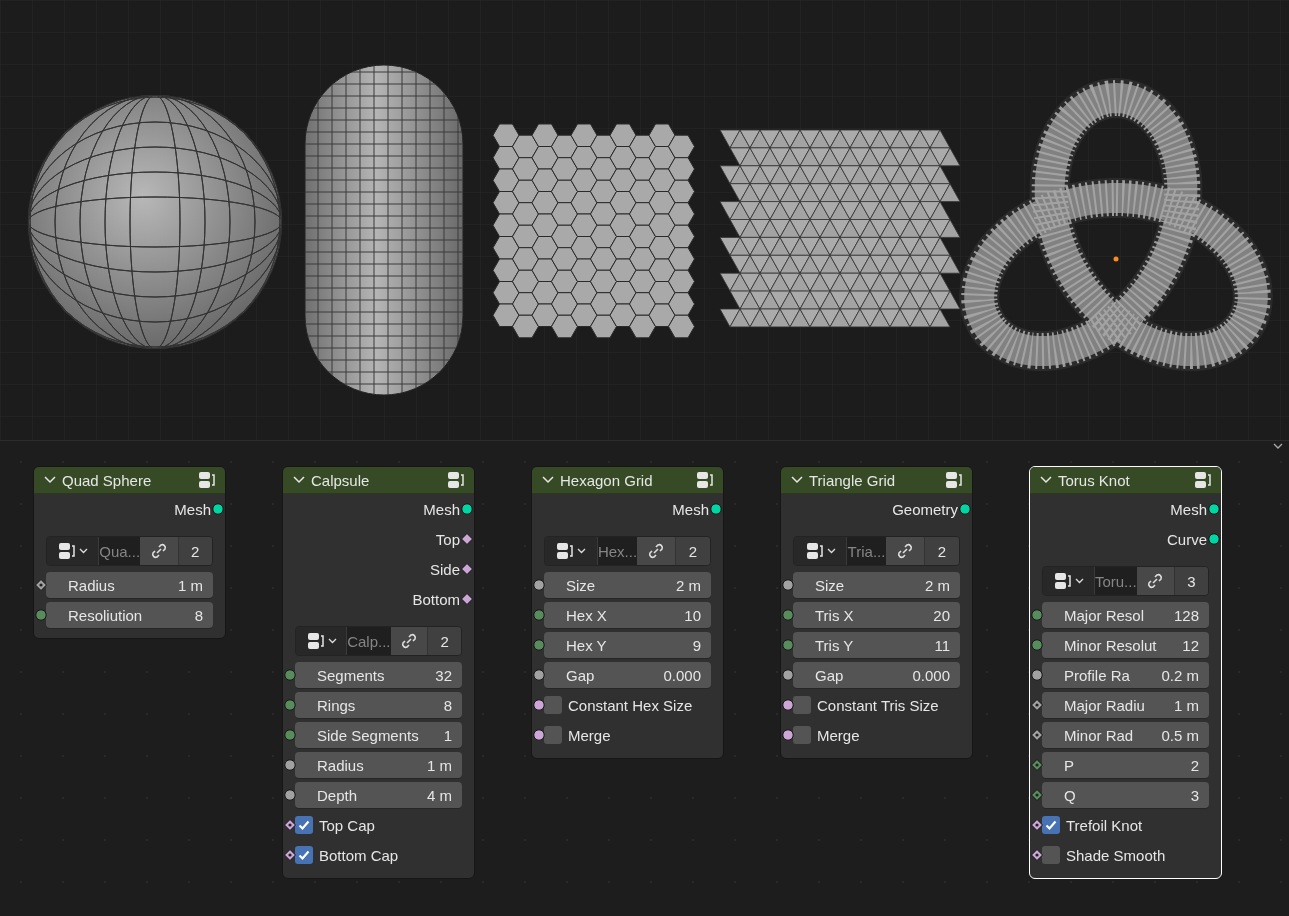 This screenshot has width=1289, height=916. Describe the element at coordinates (853, 480) in the screenshot. I see `node-title: Triangle Grid` at that location.